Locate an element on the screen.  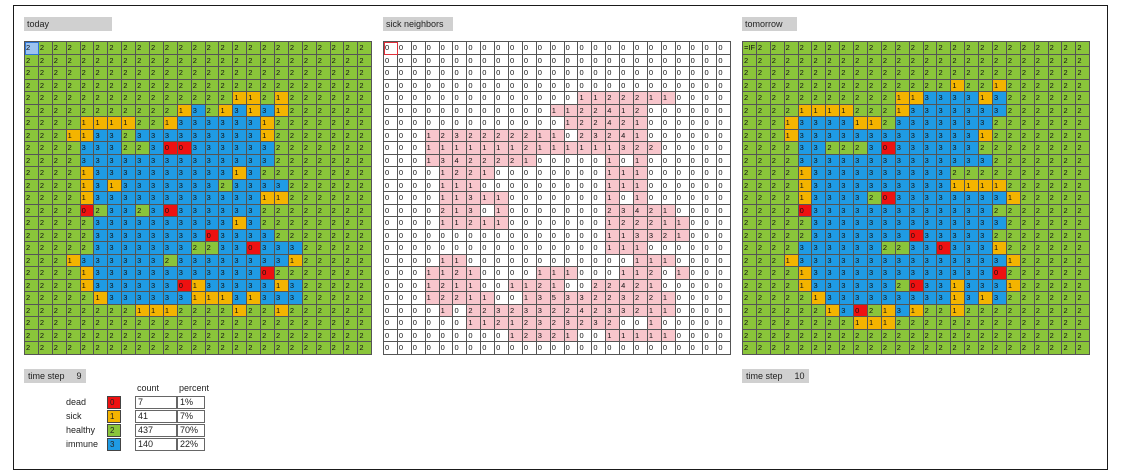
grid-cell: 4 is located at coordinates (585, 310).